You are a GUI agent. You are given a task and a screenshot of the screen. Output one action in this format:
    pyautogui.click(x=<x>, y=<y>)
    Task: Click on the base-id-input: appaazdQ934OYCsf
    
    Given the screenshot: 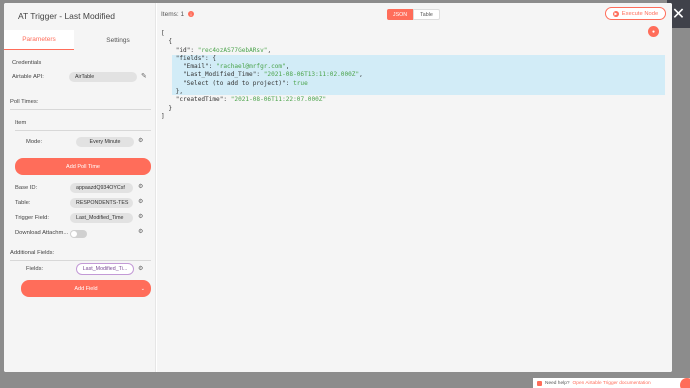 What is the action you would take?
    pyautogui.click(x=101, y=188)
    